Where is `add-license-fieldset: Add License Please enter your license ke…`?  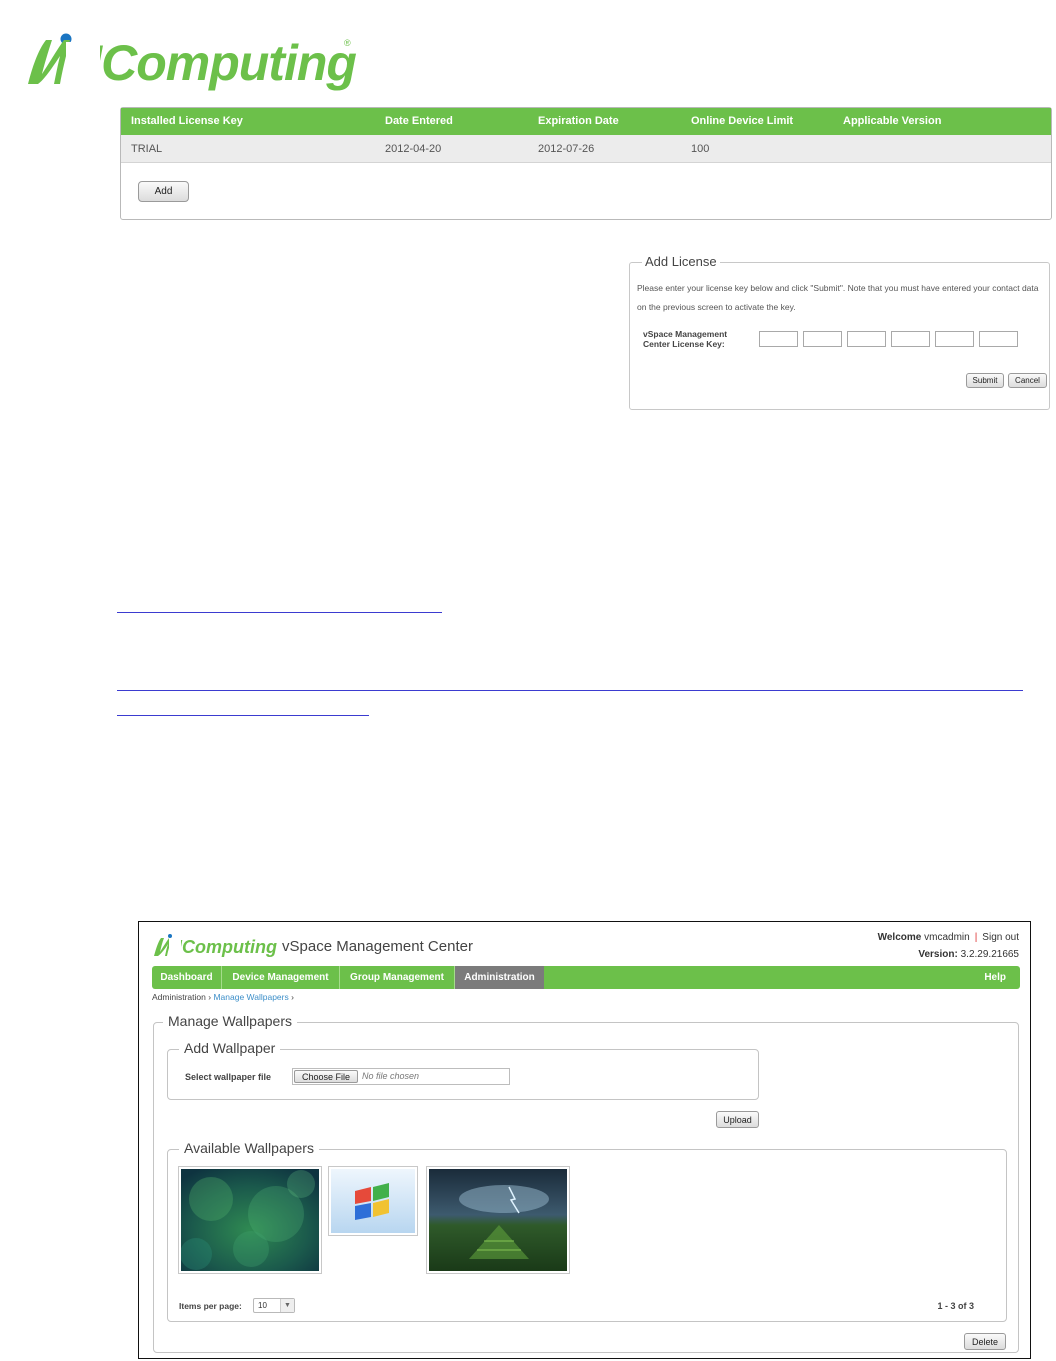
add-license-fieldset: Add License Please enter your license ke… is located at coordinates (839, 332).